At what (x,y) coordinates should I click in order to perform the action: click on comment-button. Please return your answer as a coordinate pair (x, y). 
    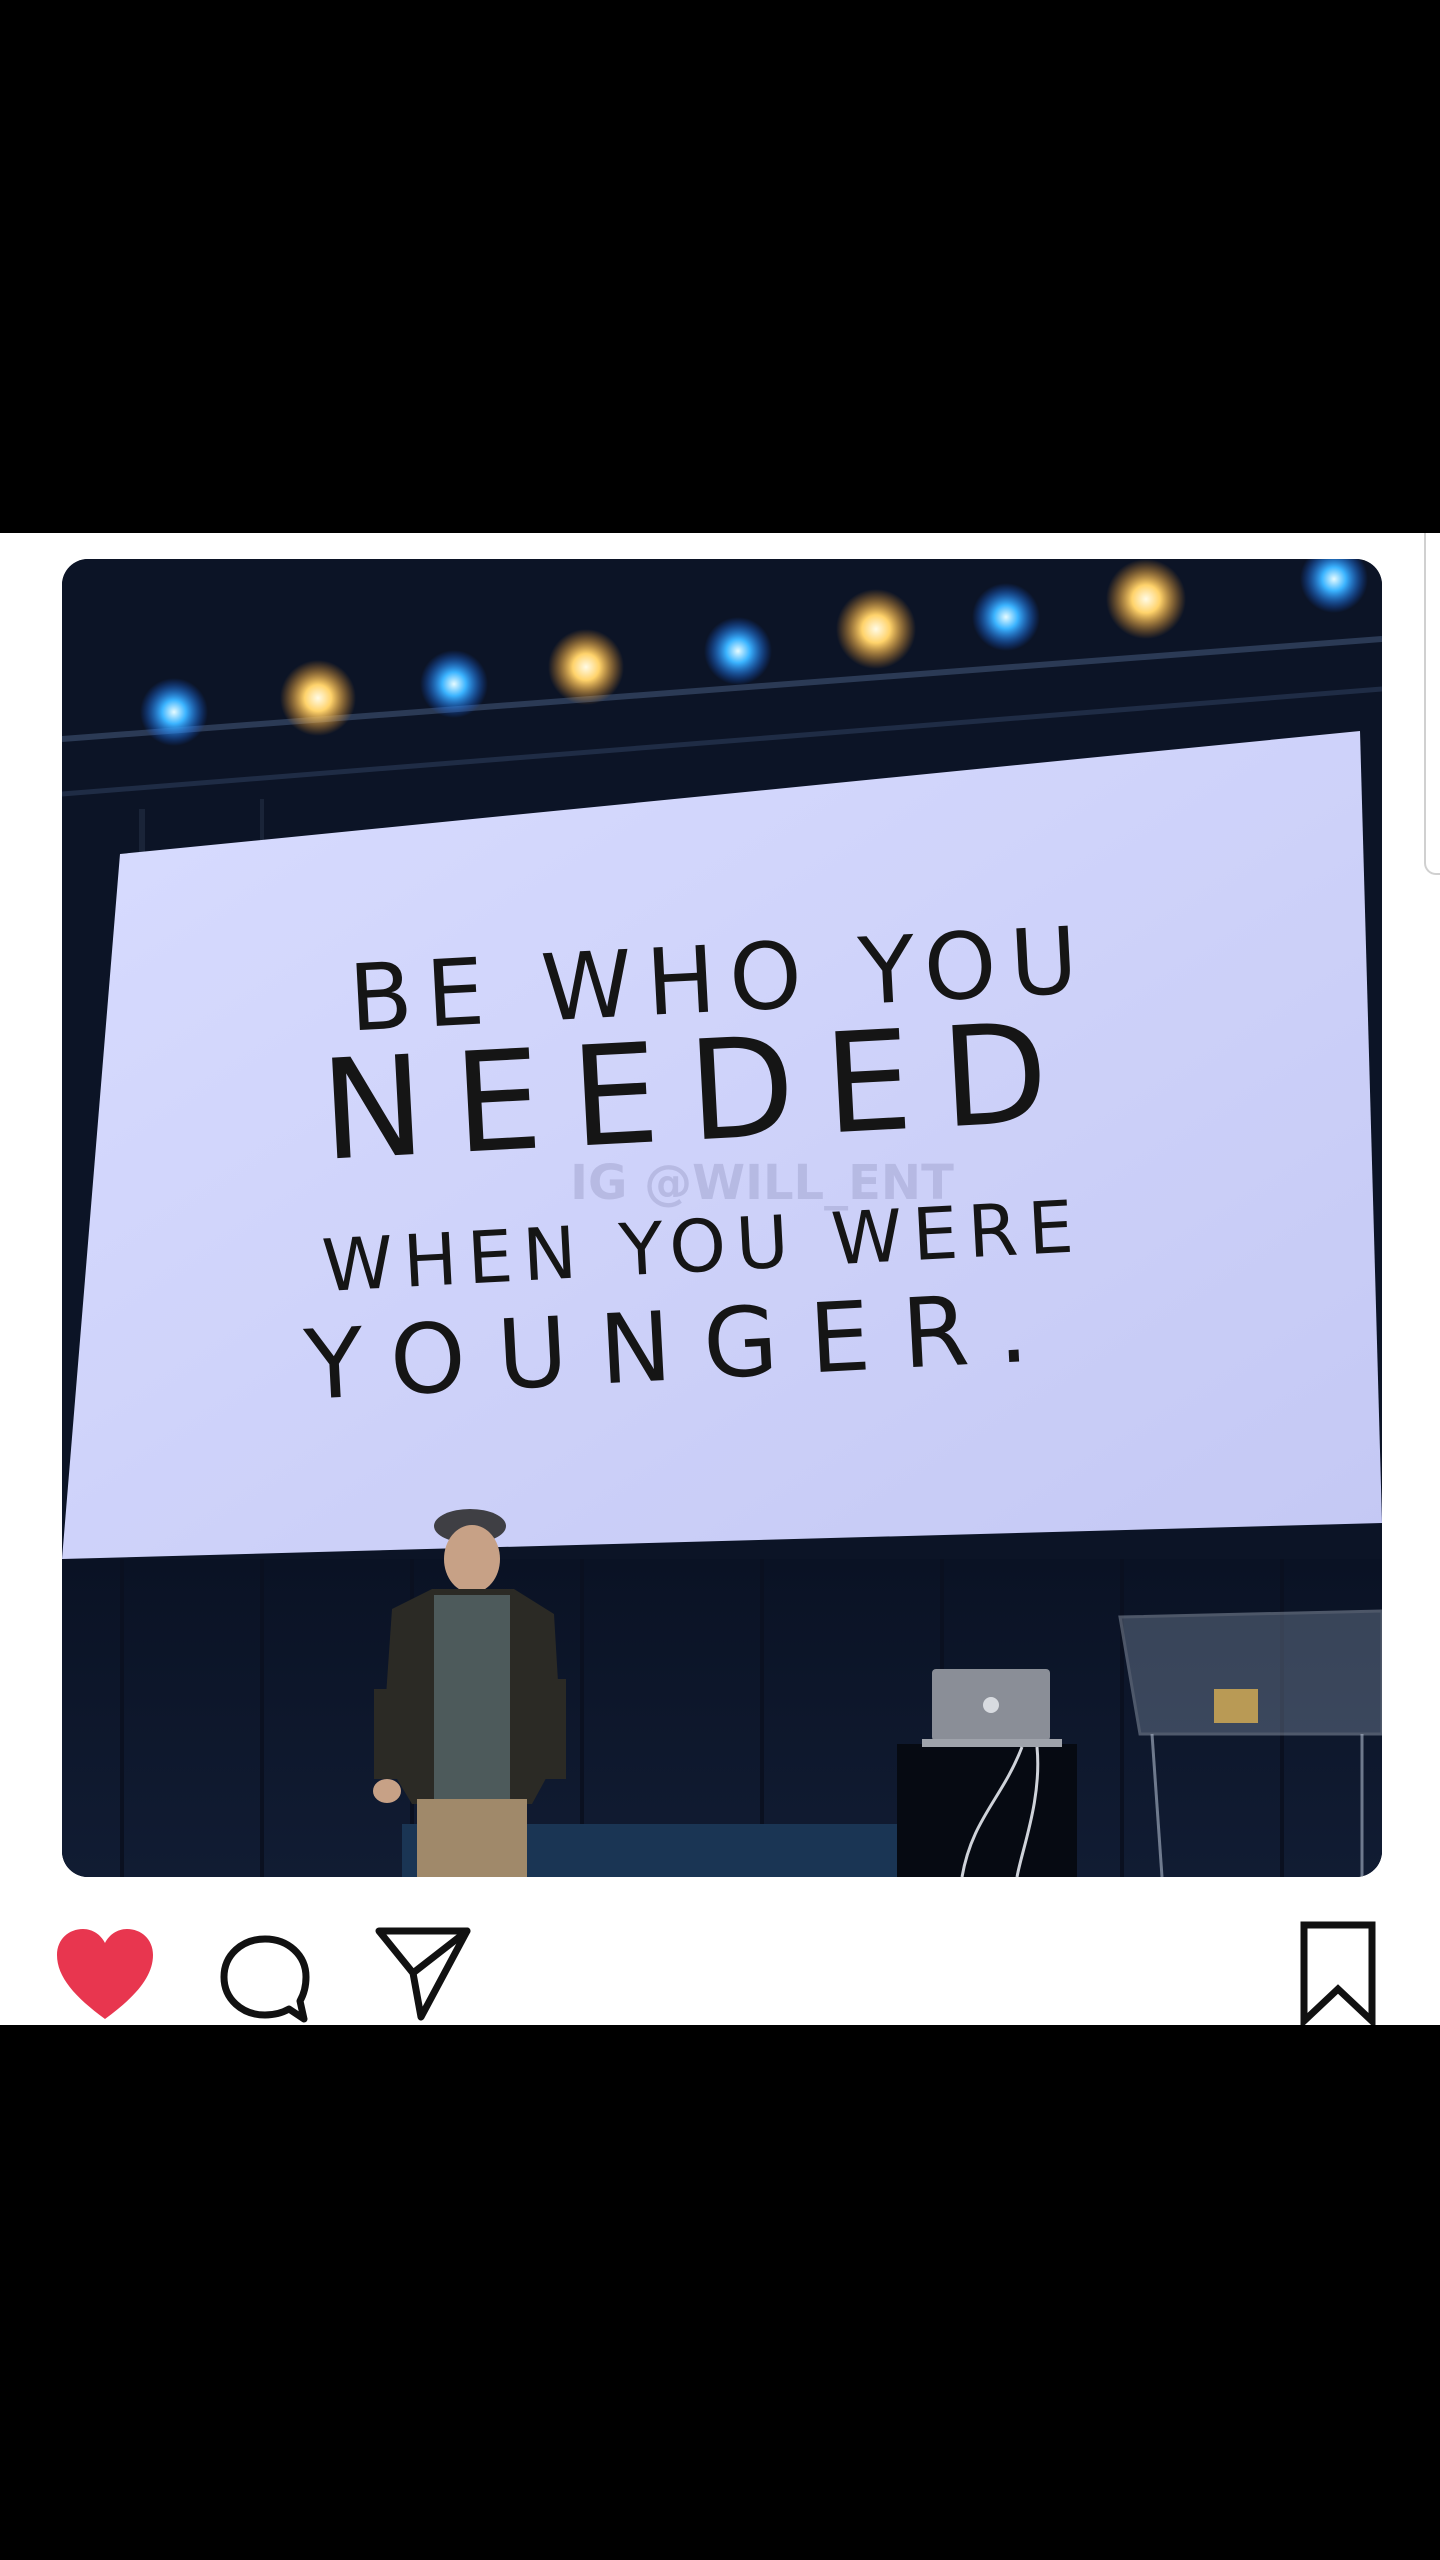
    Looking at the image, I should click on (265, 1979).